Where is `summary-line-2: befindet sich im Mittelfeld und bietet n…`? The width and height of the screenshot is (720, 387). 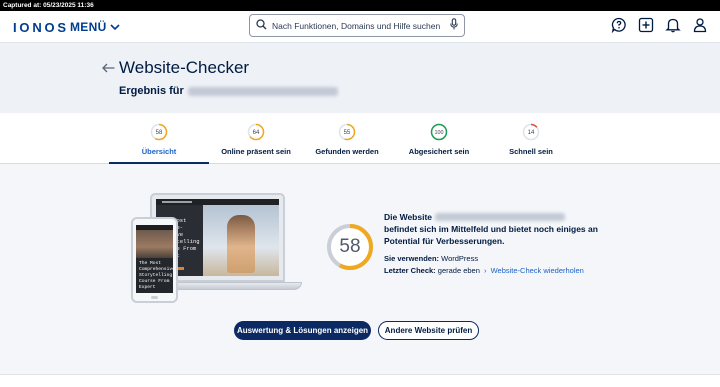 summary-line-2: befindet sich im Mittelfeld und bietet n… is located at coordinates (491, 229).